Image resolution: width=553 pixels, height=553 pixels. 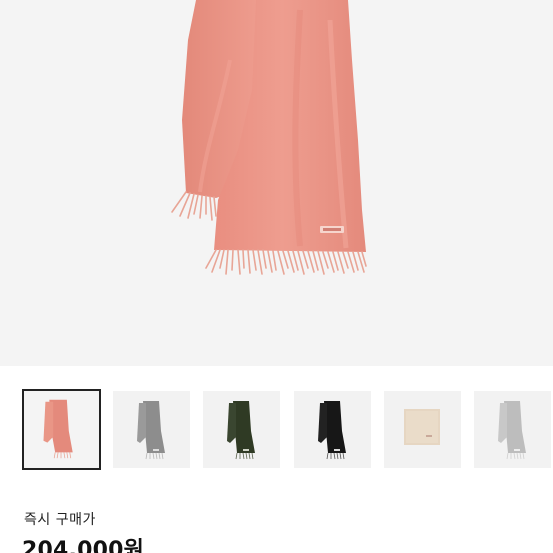 I want to click on variant-thumbnail-beige, so click(x=422, y=429).